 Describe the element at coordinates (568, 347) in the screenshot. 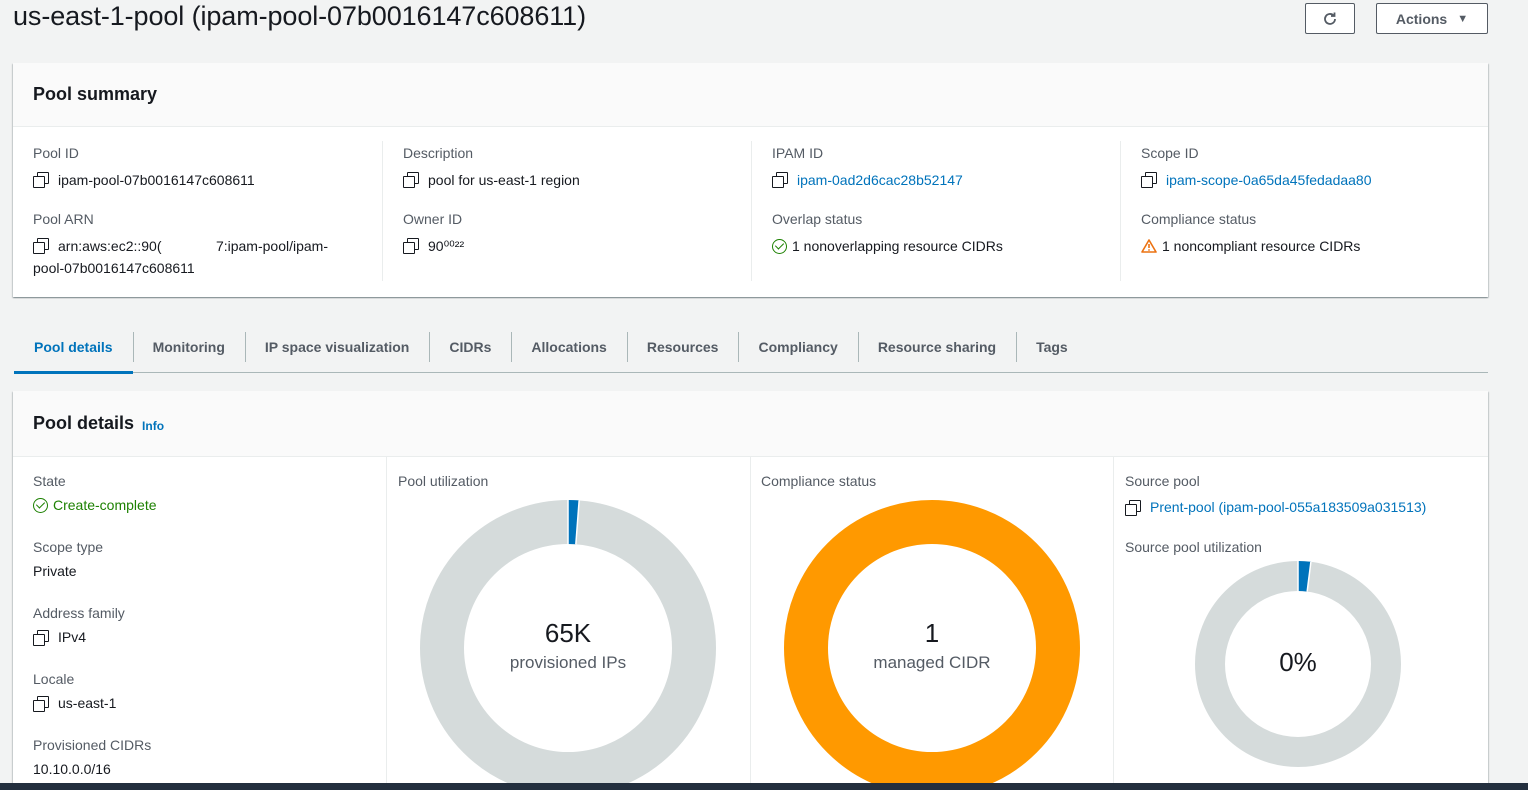

I see `tab-allocations: Allocations` at that location.